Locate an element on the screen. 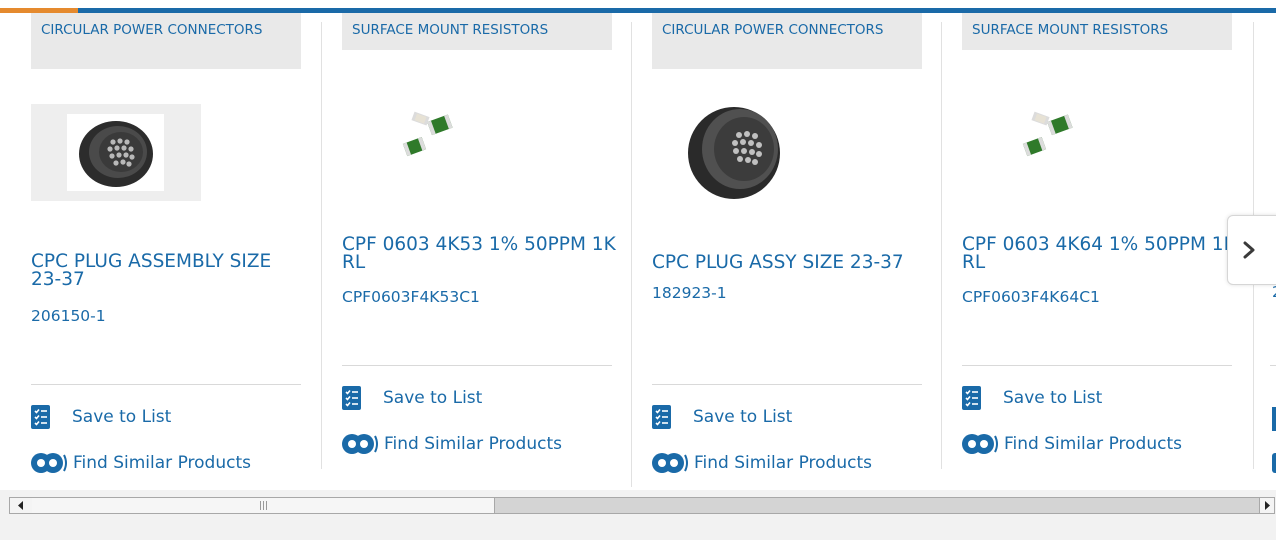 Image resolution: width=1276 pixels, height=540 pixels. scrollbar-thumb is located at coordinates (263, 505).